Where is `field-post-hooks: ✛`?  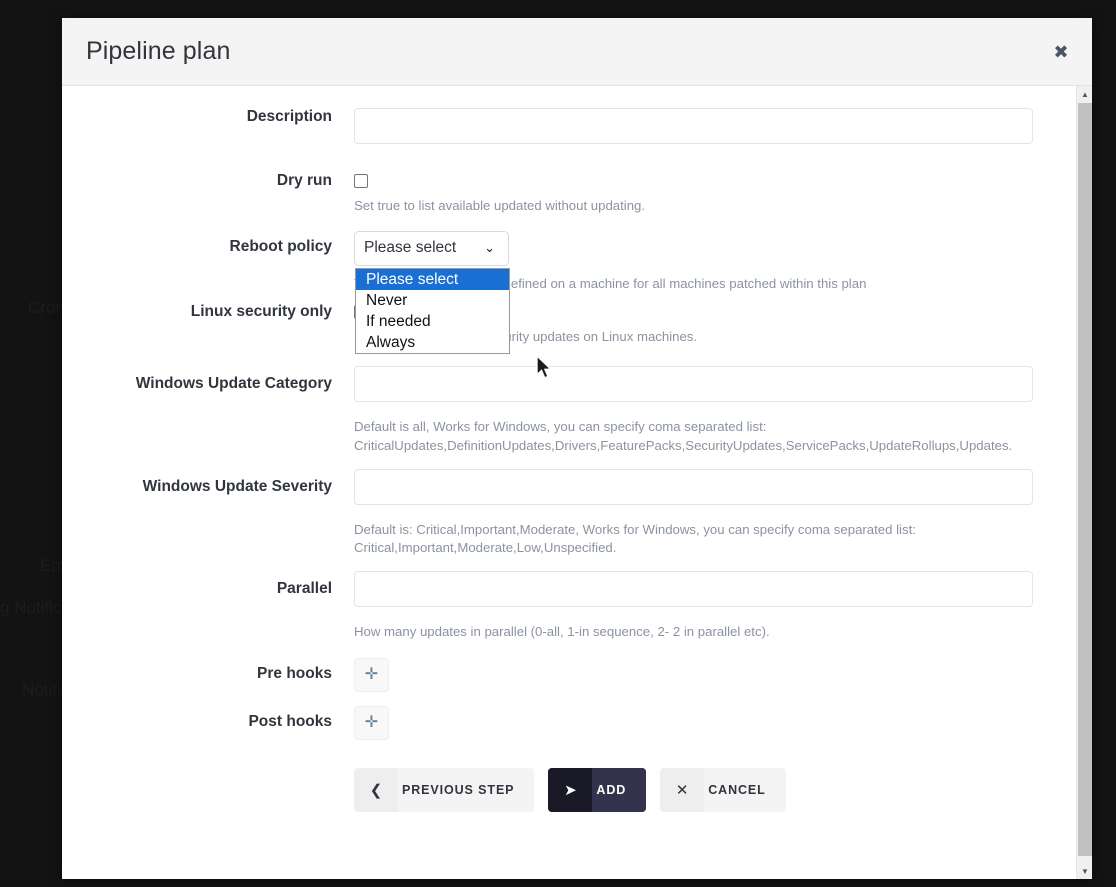 field-post-hooks: ✛ is located at coordinates (715, 722).